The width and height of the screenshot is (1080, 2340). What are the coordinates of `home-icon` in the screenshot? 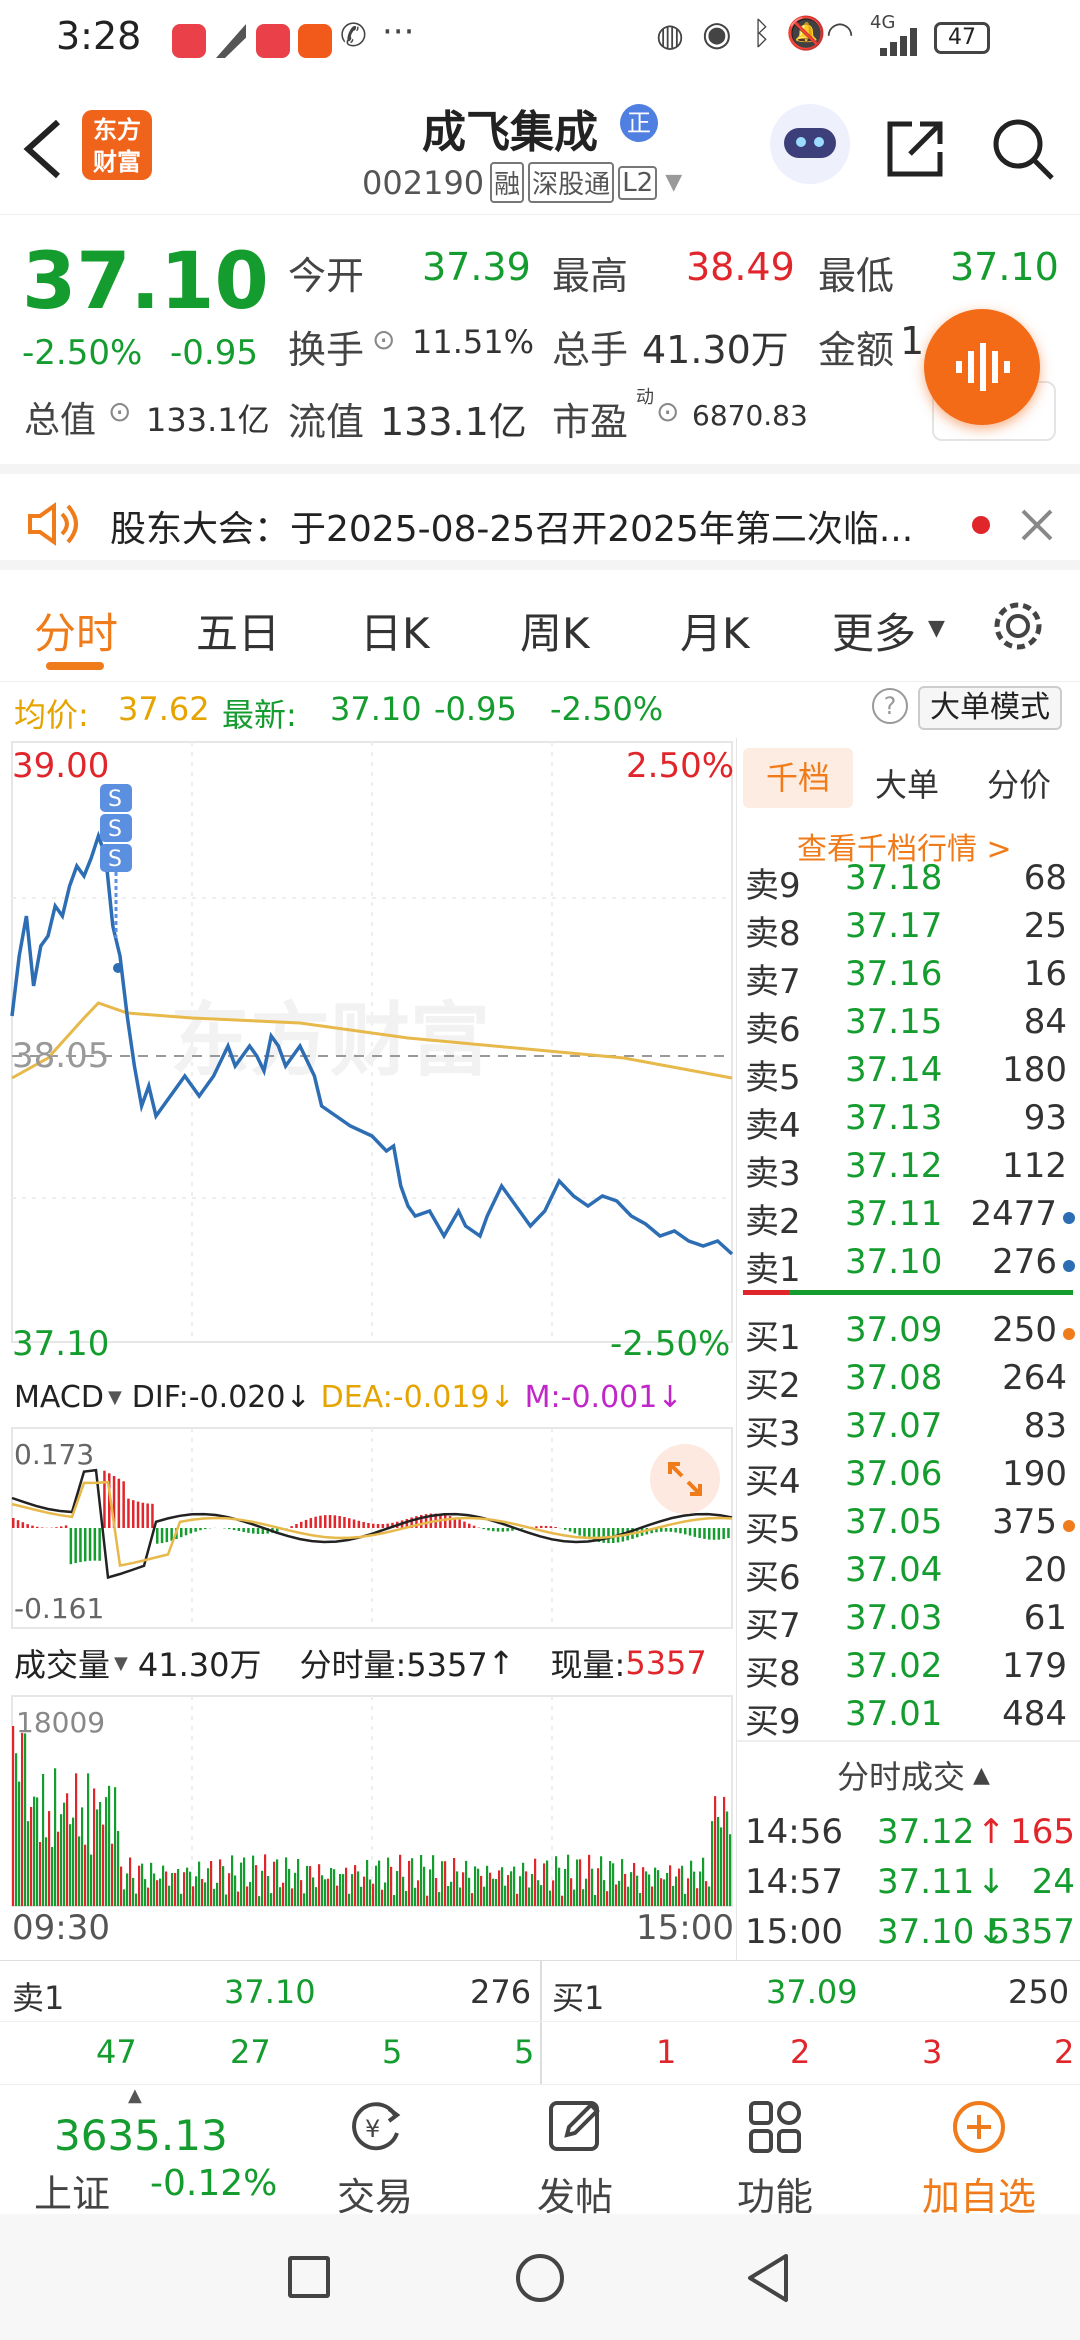 It's located at (540, 2278).